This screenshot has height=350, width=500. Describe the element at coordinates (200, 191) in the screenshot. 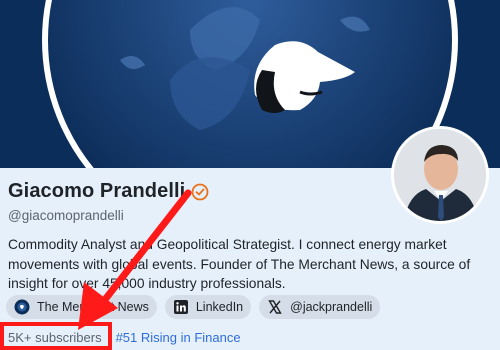

I see `verified-badge-icon` at that location.